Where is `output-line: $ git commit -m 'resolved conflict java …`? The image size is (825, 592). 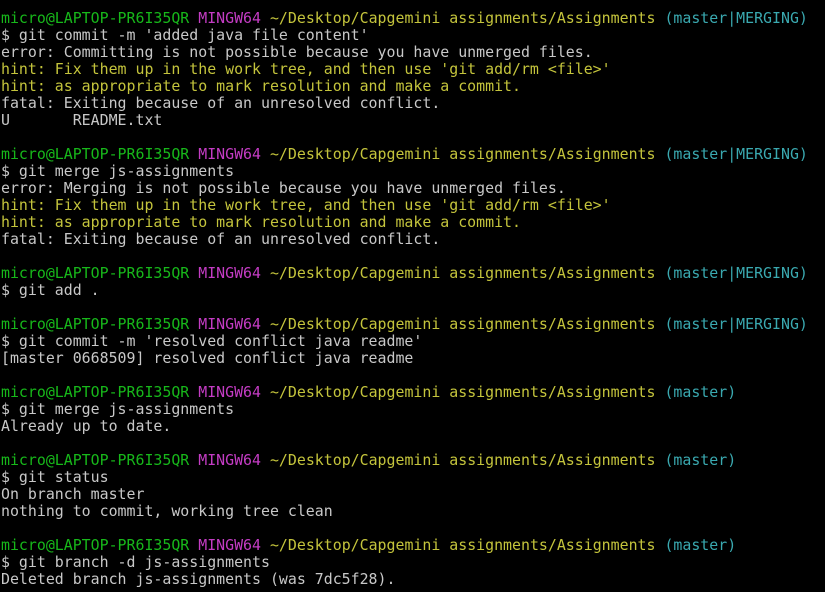 output-line: $ git commit -m 'resolved conflict java … is located at coordinates (413, 341).